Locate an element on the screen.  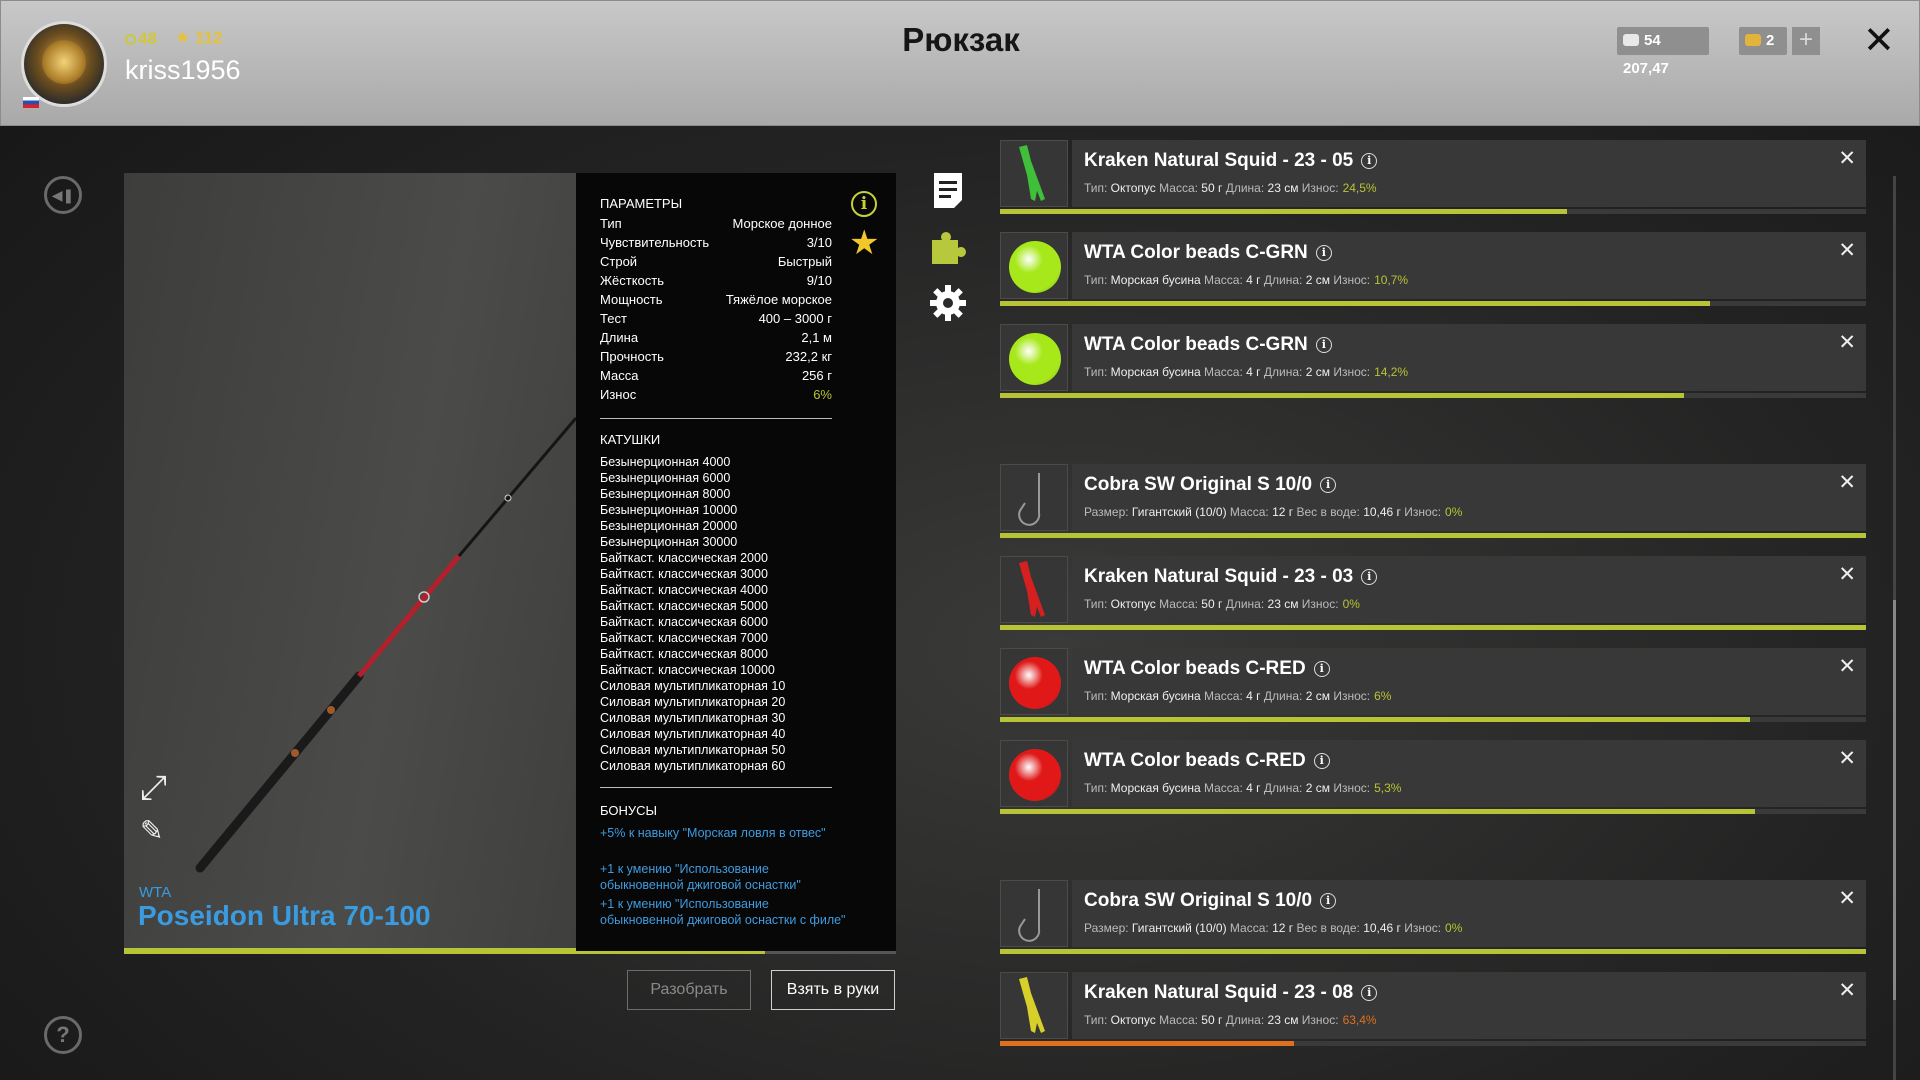
item-wear-bar is located at coordinates (1433, 303).